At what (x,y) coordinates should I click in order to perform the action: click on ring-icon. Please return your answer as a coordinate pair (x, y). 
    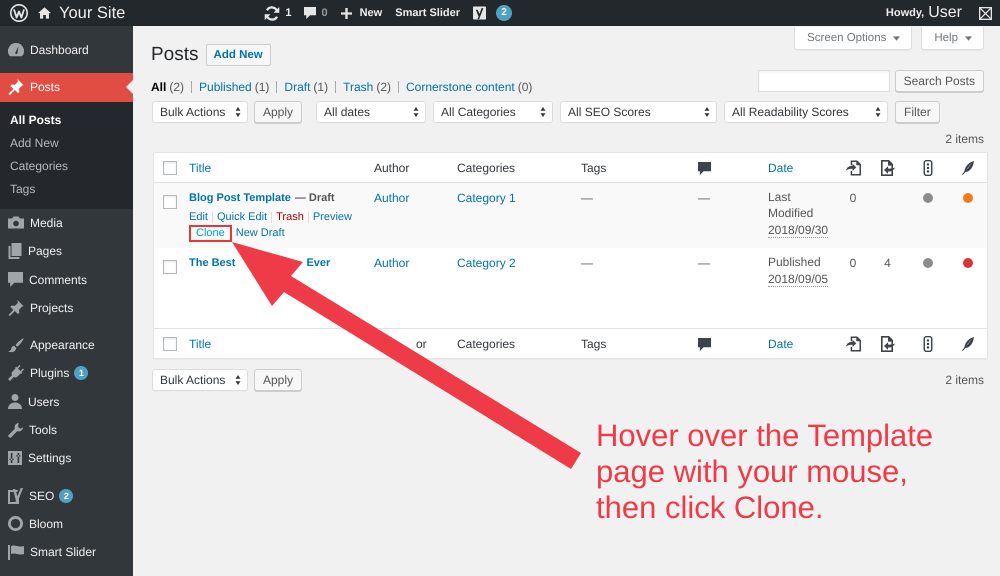
    Looking at the image, I should click on (15, 524).